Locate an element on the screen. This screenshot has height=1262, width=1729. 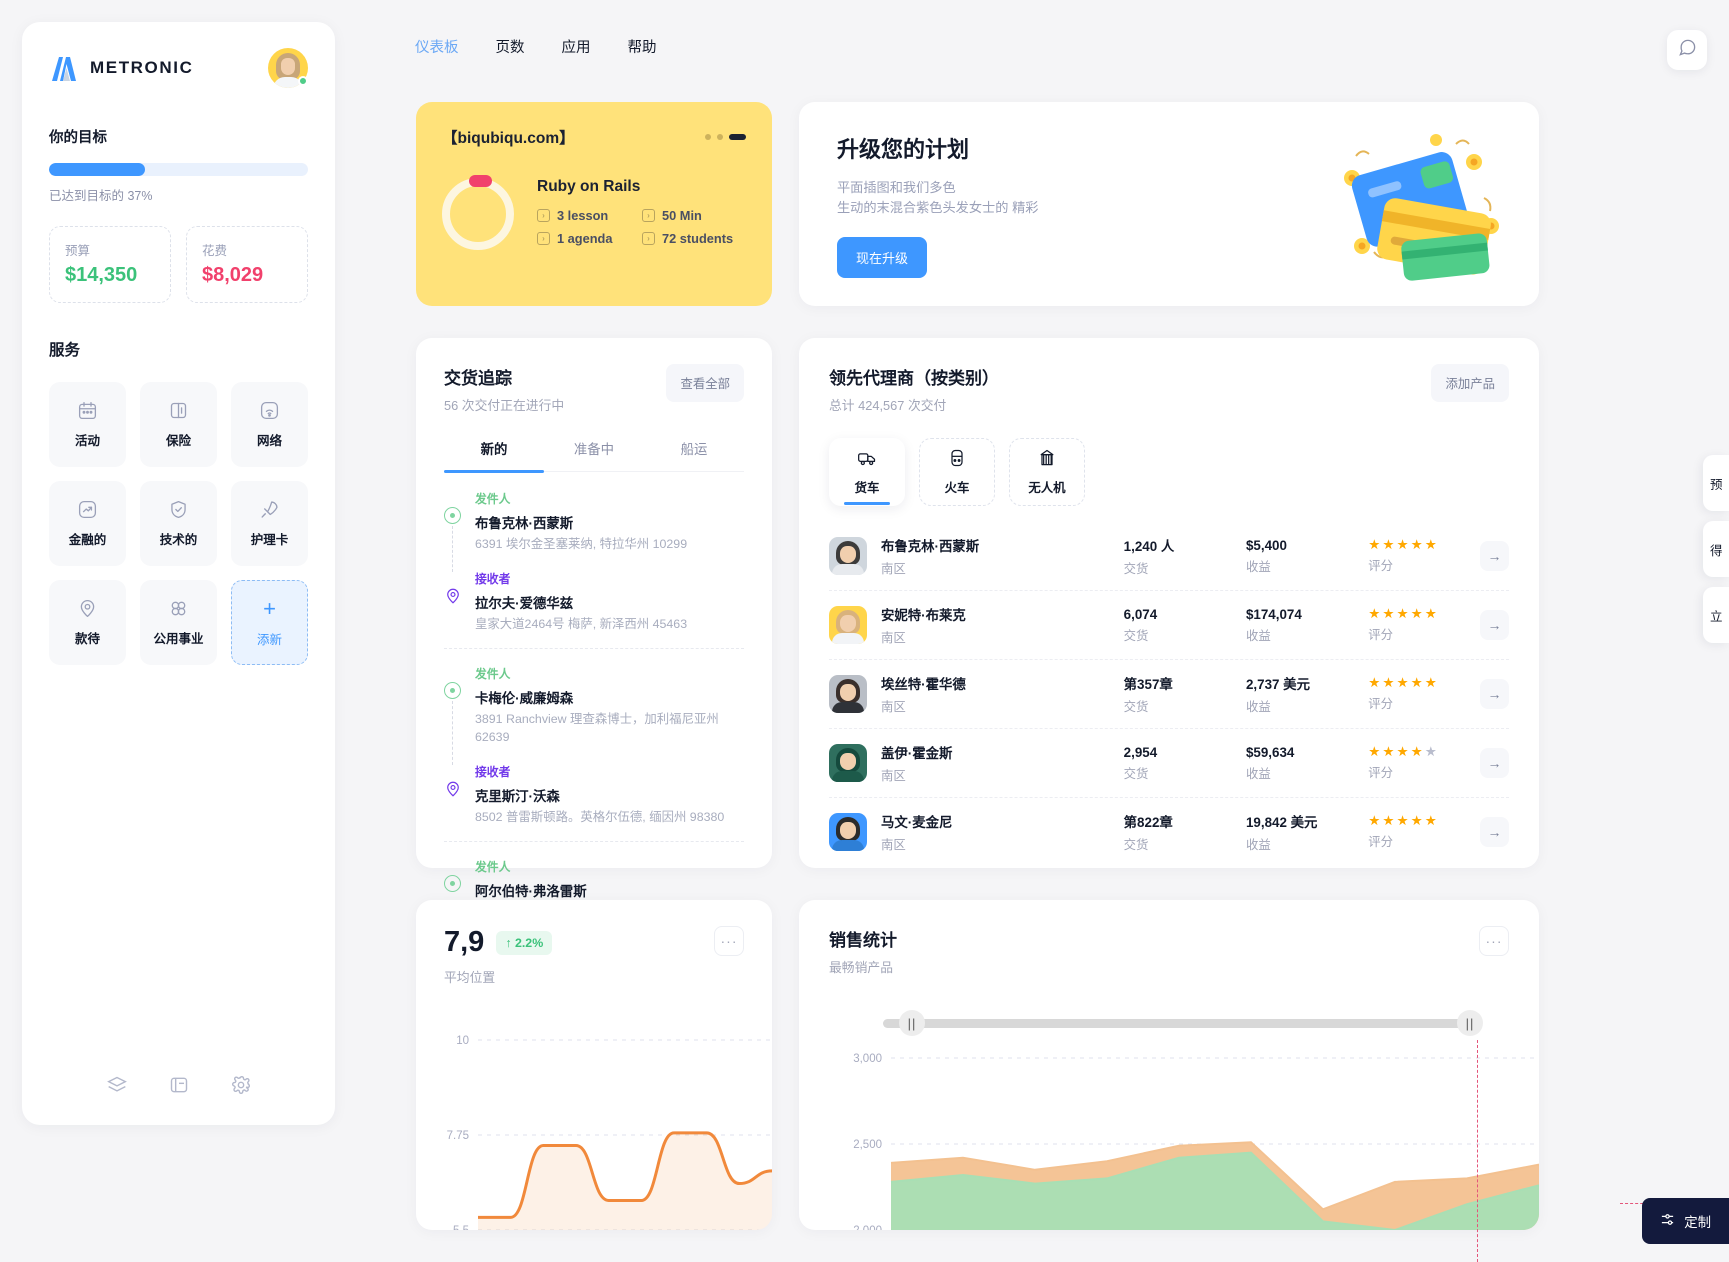
nav-item-3: 帮助 is located at coordinates (642, 46).